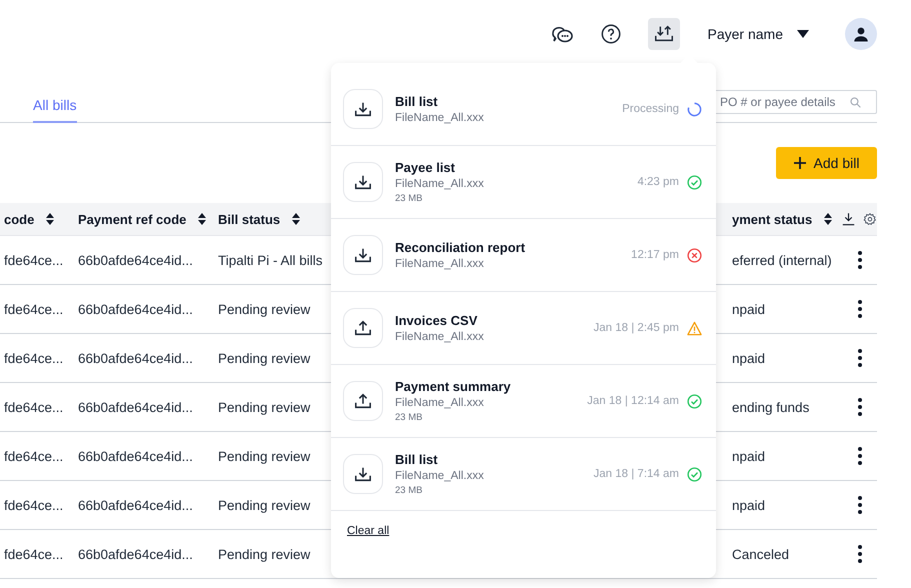 The image size is (911, 588). What do you see at coordinates (636, 328) in the screenshot?
I see `file-time: Jan 18 | 2:45 pm` at bounding box center [636, 328].